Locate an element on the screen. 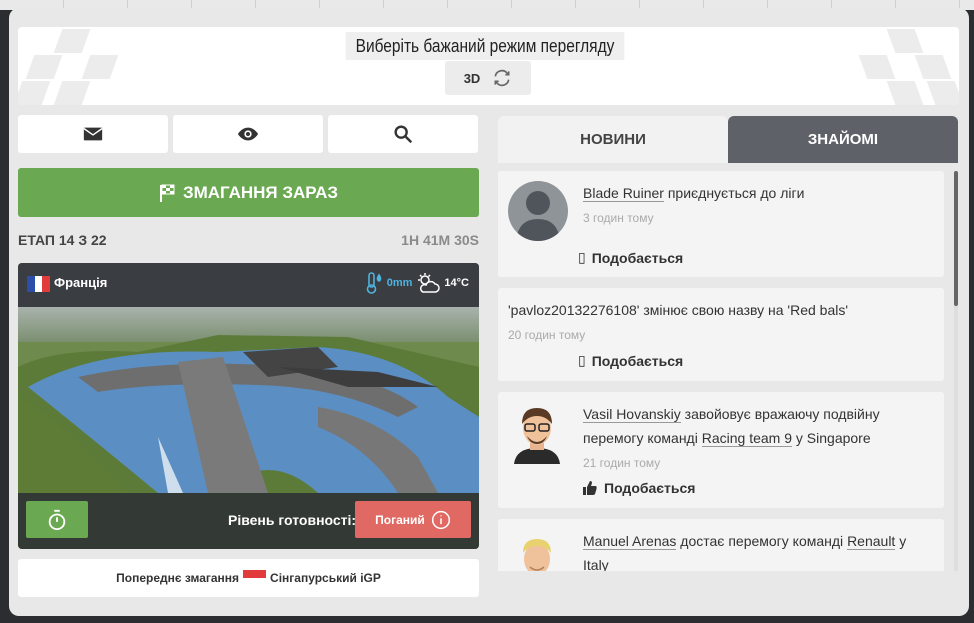 This screenshot has height=623, width=974. team-link: Renault is located at coordinates (871, 541).